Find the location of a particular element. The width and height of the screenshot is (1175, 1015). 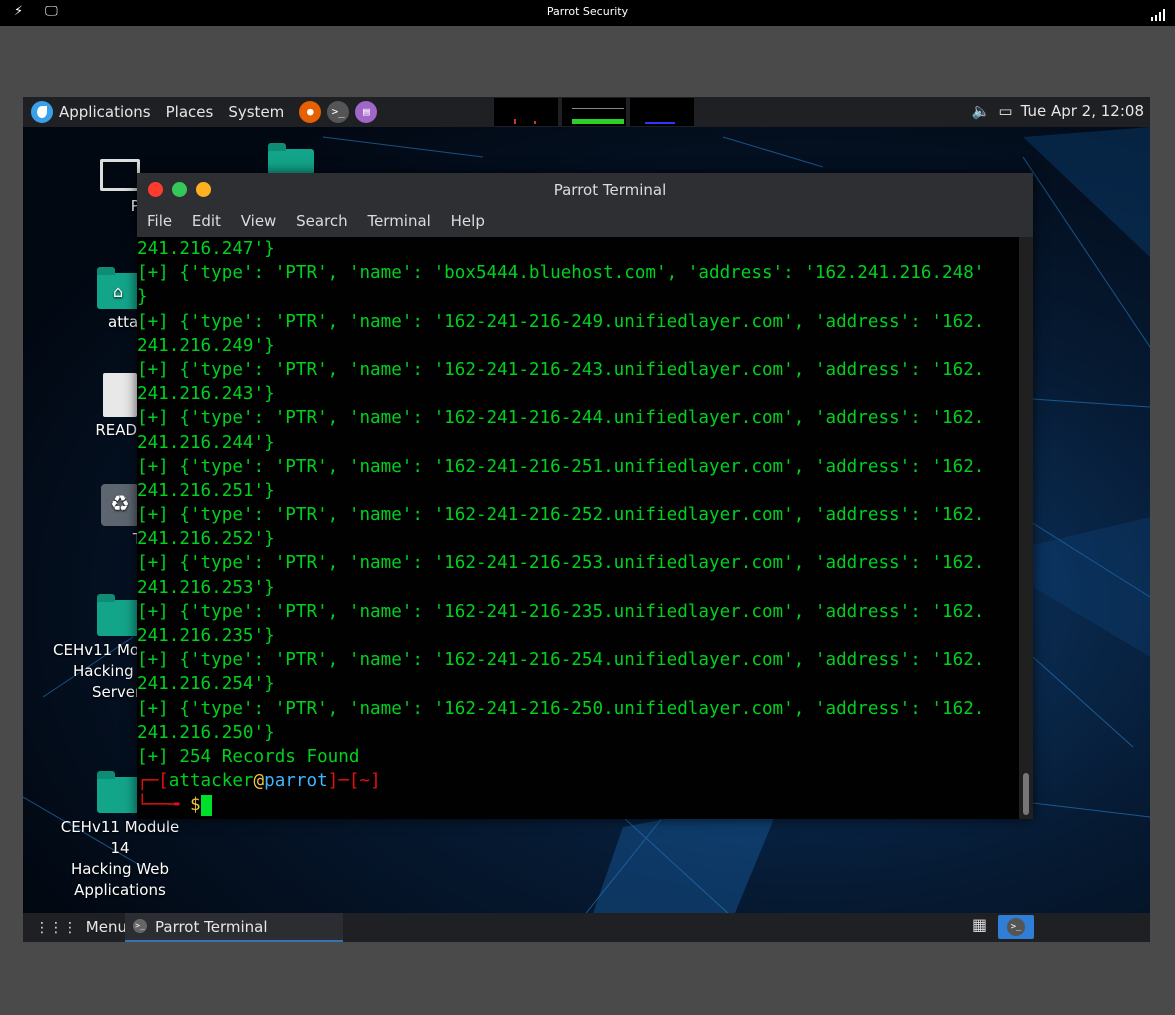

terminal-line: 241.216.243'} is located at coordinates (206, 394).